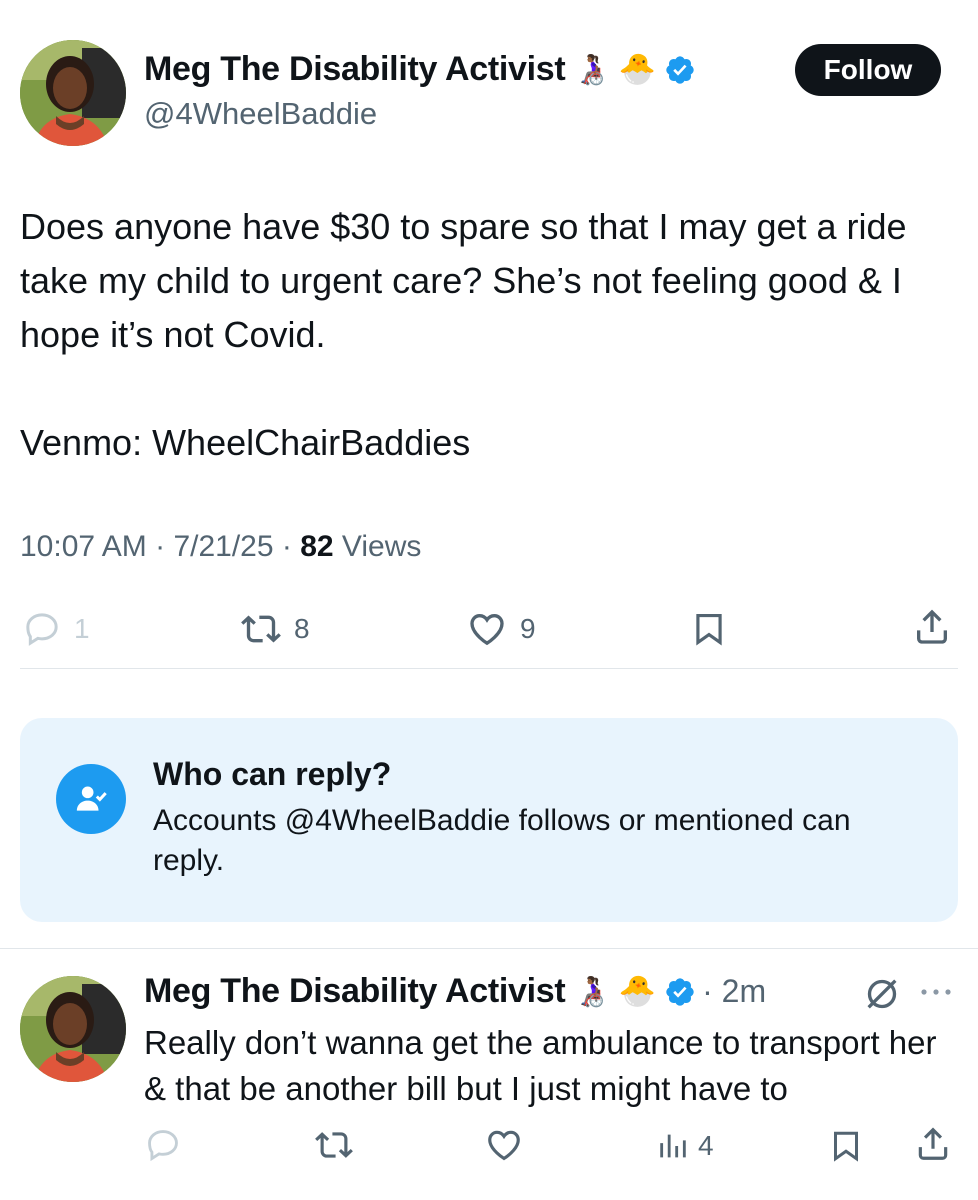 Image resolution: width=978 pixels, height=1200 pixels. Describe the element at coordinates (377, 546) in the screenshot. I see `views-label: Views` at that location.